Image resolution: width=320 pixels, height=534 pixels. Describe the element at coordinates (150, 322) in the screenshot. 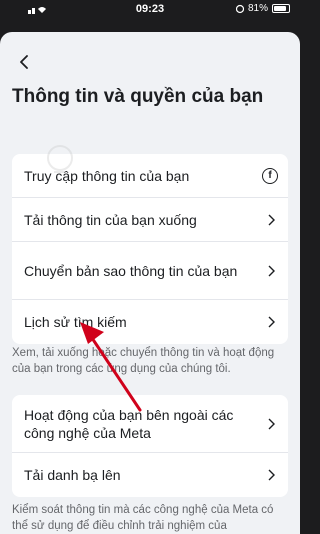

I see `menu-item-search-history: Lịch sử tìm kiếm` at that location.